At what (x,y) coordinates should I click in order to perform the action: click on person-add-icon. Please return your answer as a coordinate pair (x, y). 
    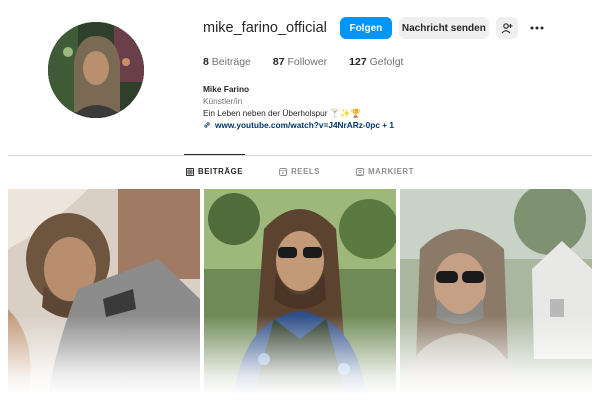
    Looking at the image, I should click on (507, 28).